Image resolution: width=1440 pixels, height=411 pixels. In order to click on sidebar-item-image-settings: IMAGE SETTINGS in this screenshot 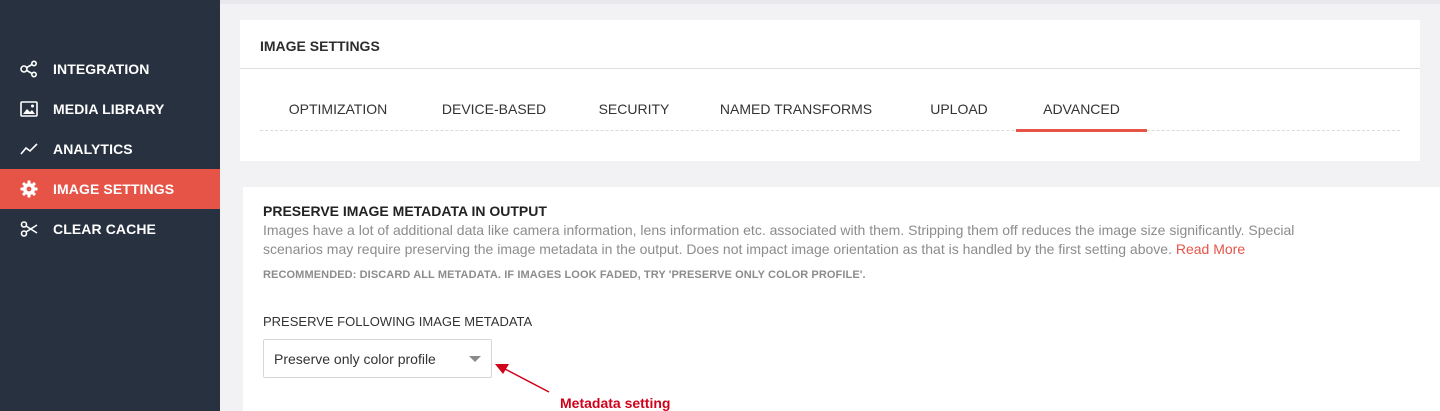, I will do `click(110, 189)`.